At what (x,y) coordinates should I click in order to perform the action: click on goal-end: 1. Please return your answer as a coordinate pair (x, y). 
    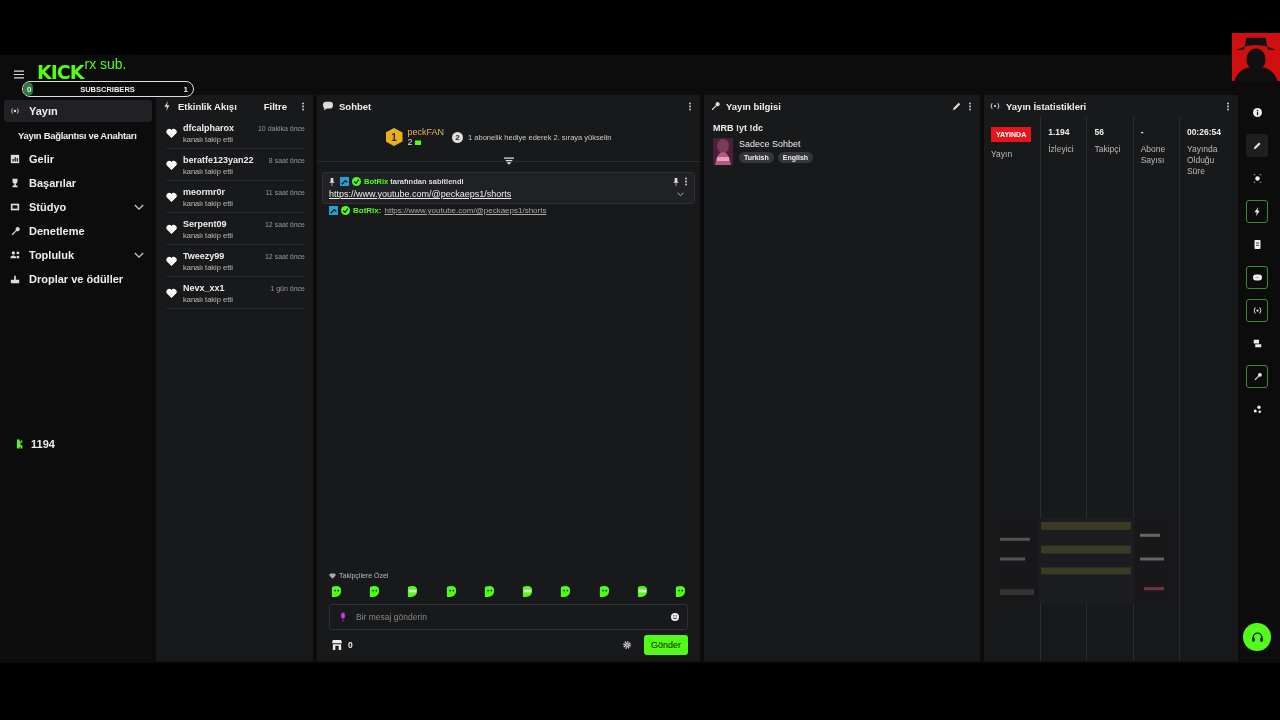
    Looking at the image, I should click on (185, 89).